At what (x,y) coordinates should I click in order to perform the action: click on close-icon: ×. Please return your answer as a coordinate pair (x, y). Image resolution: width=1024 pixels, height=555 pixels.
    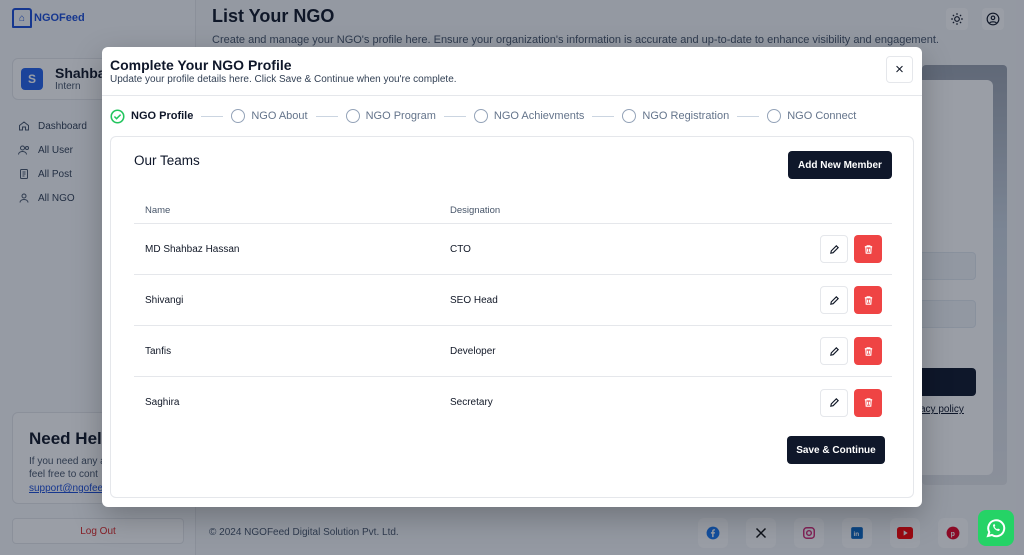
    Looking at the image, I should click on (899, 69).